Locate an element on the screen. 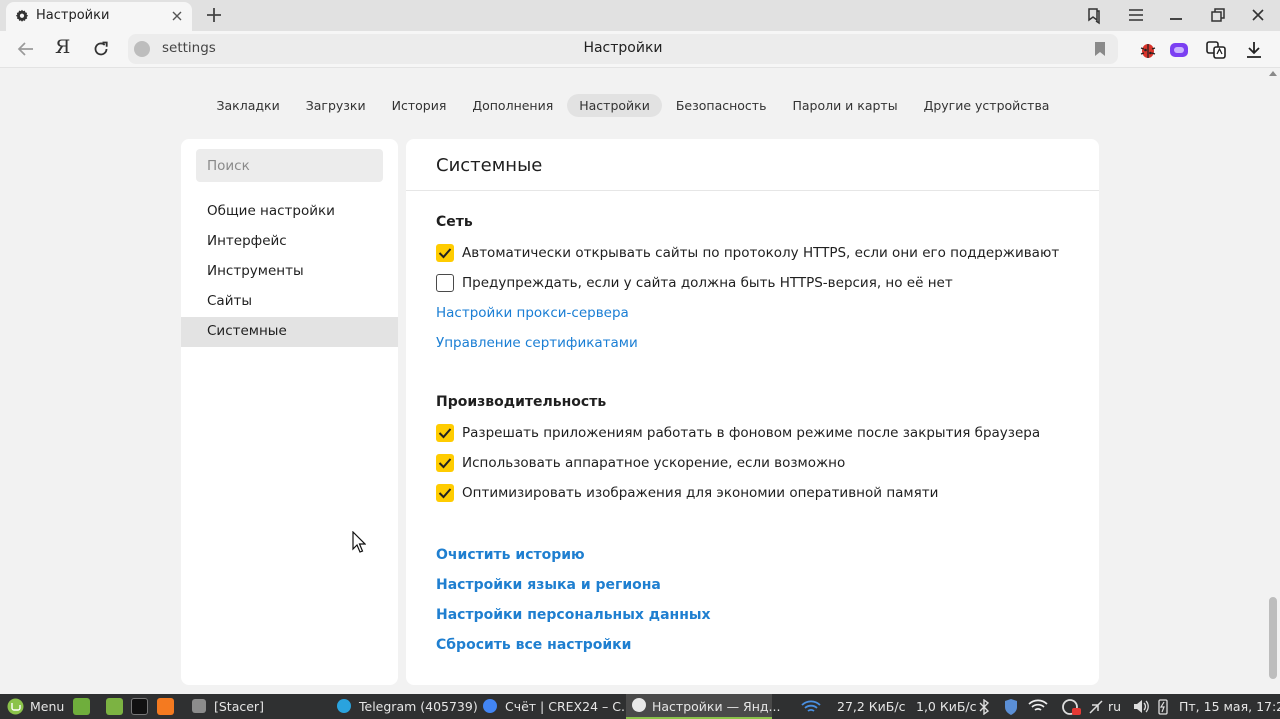 This screenshot has height=719, width=1280. network-section-title: Сеть is located at coordinates (454, 222).